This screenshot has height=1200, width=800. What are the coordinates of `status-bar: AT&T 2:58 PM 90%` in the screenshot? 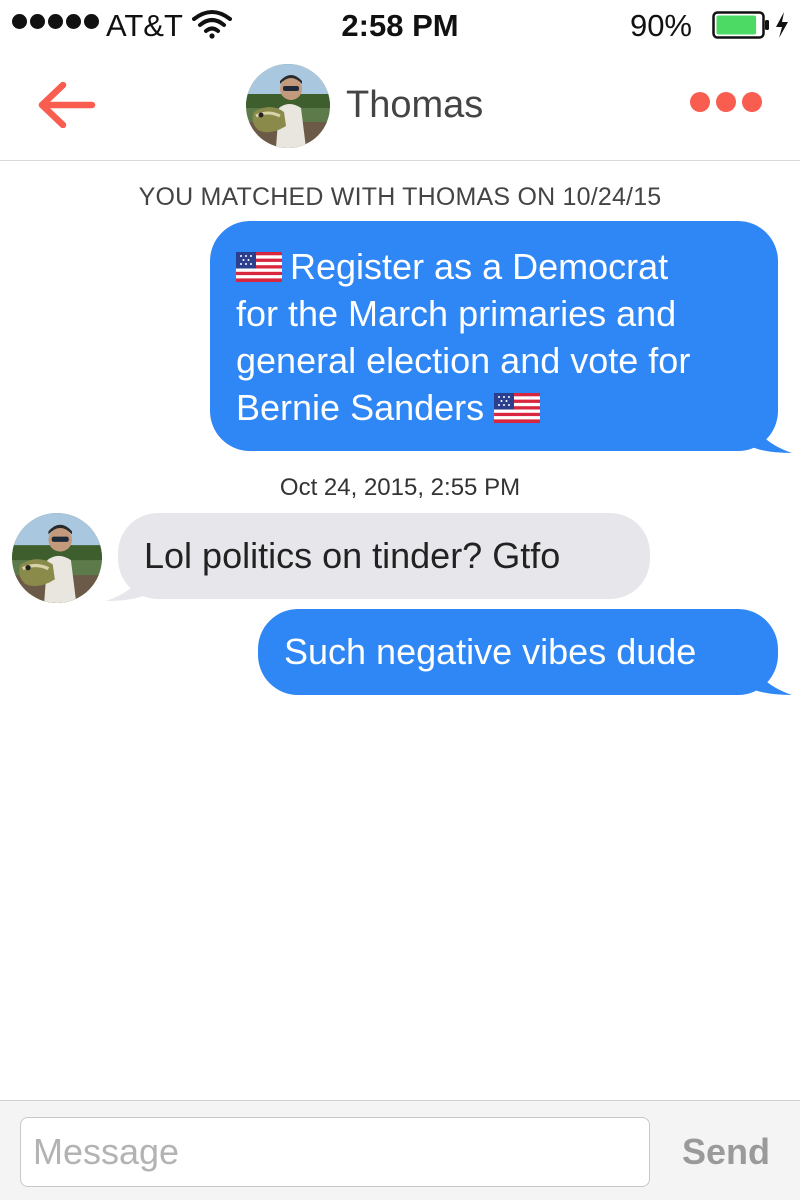 It's located at (400, 26).